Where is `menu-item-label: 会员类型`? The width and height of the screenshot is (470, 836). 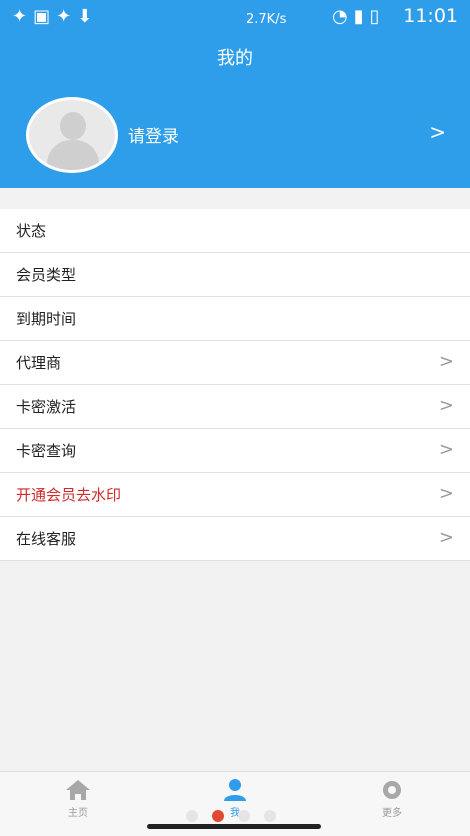
menu-item-label: 会员类型 is located at coordinates (46, 275).